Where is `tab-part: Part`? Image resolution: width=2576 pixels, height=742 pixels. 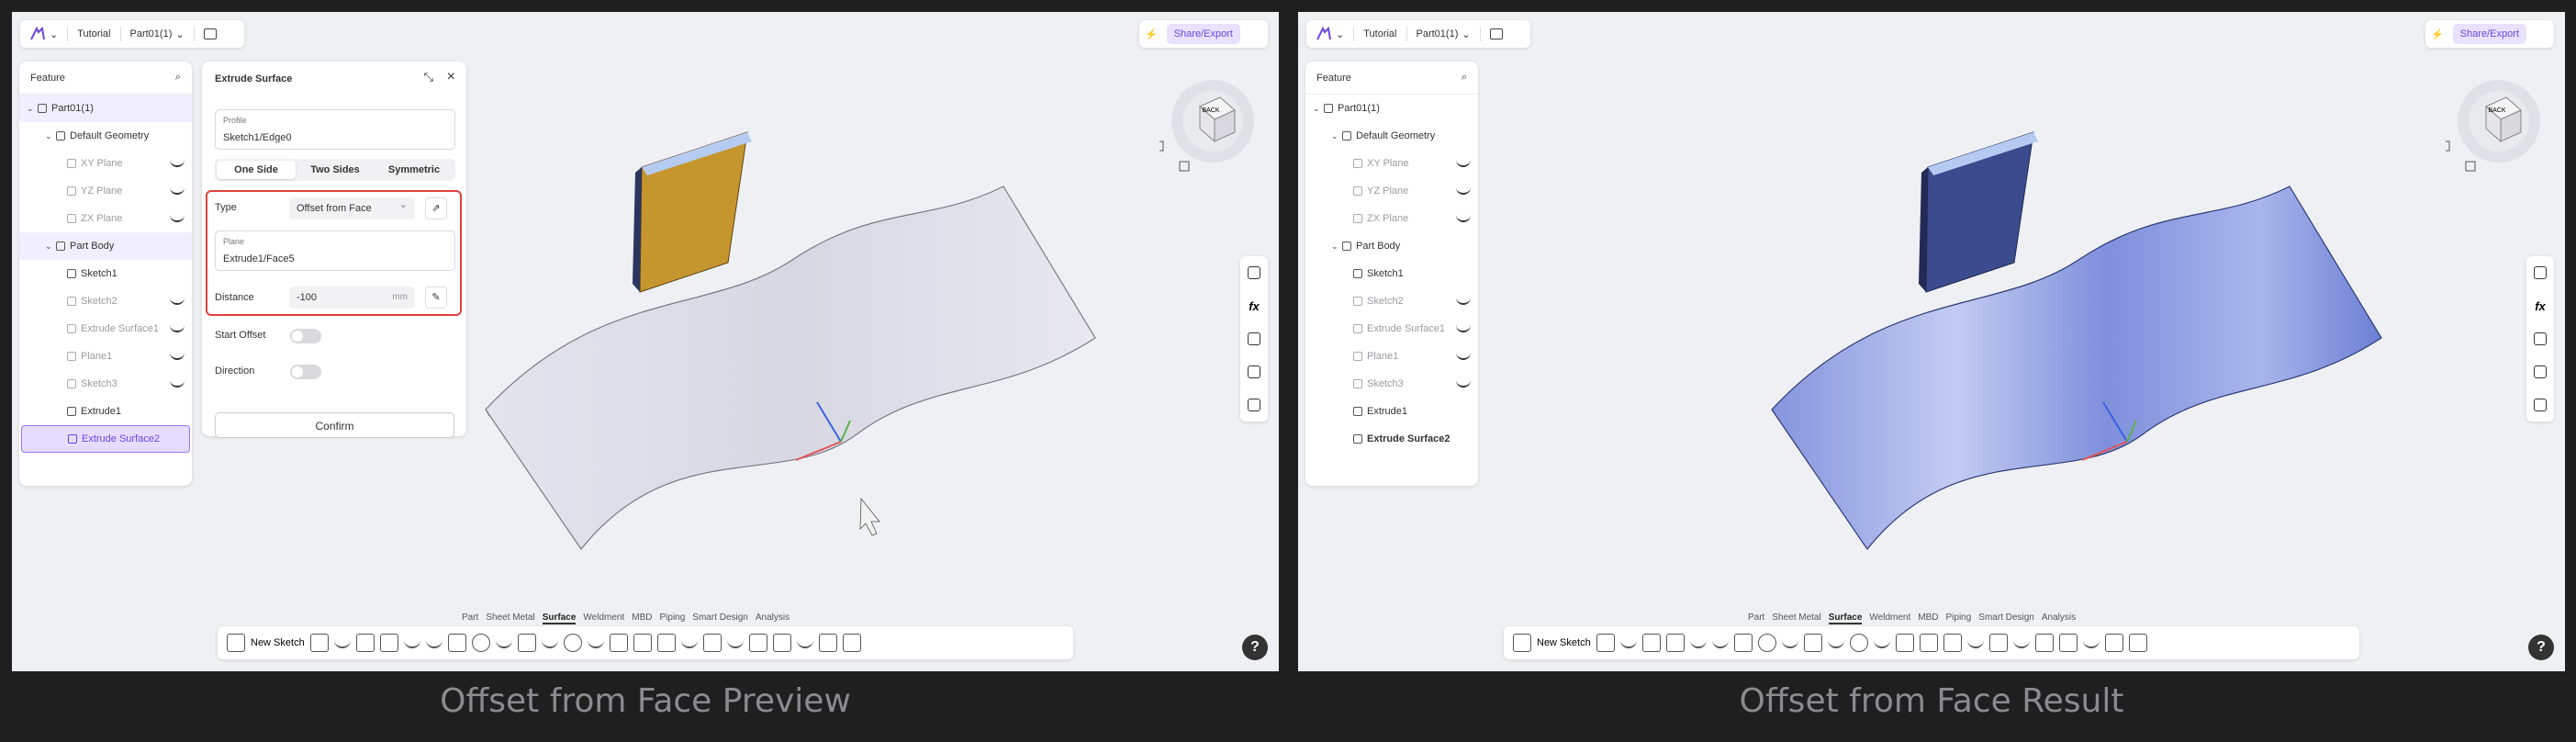
tab-part: Part is located at coordinates (1756, 619).